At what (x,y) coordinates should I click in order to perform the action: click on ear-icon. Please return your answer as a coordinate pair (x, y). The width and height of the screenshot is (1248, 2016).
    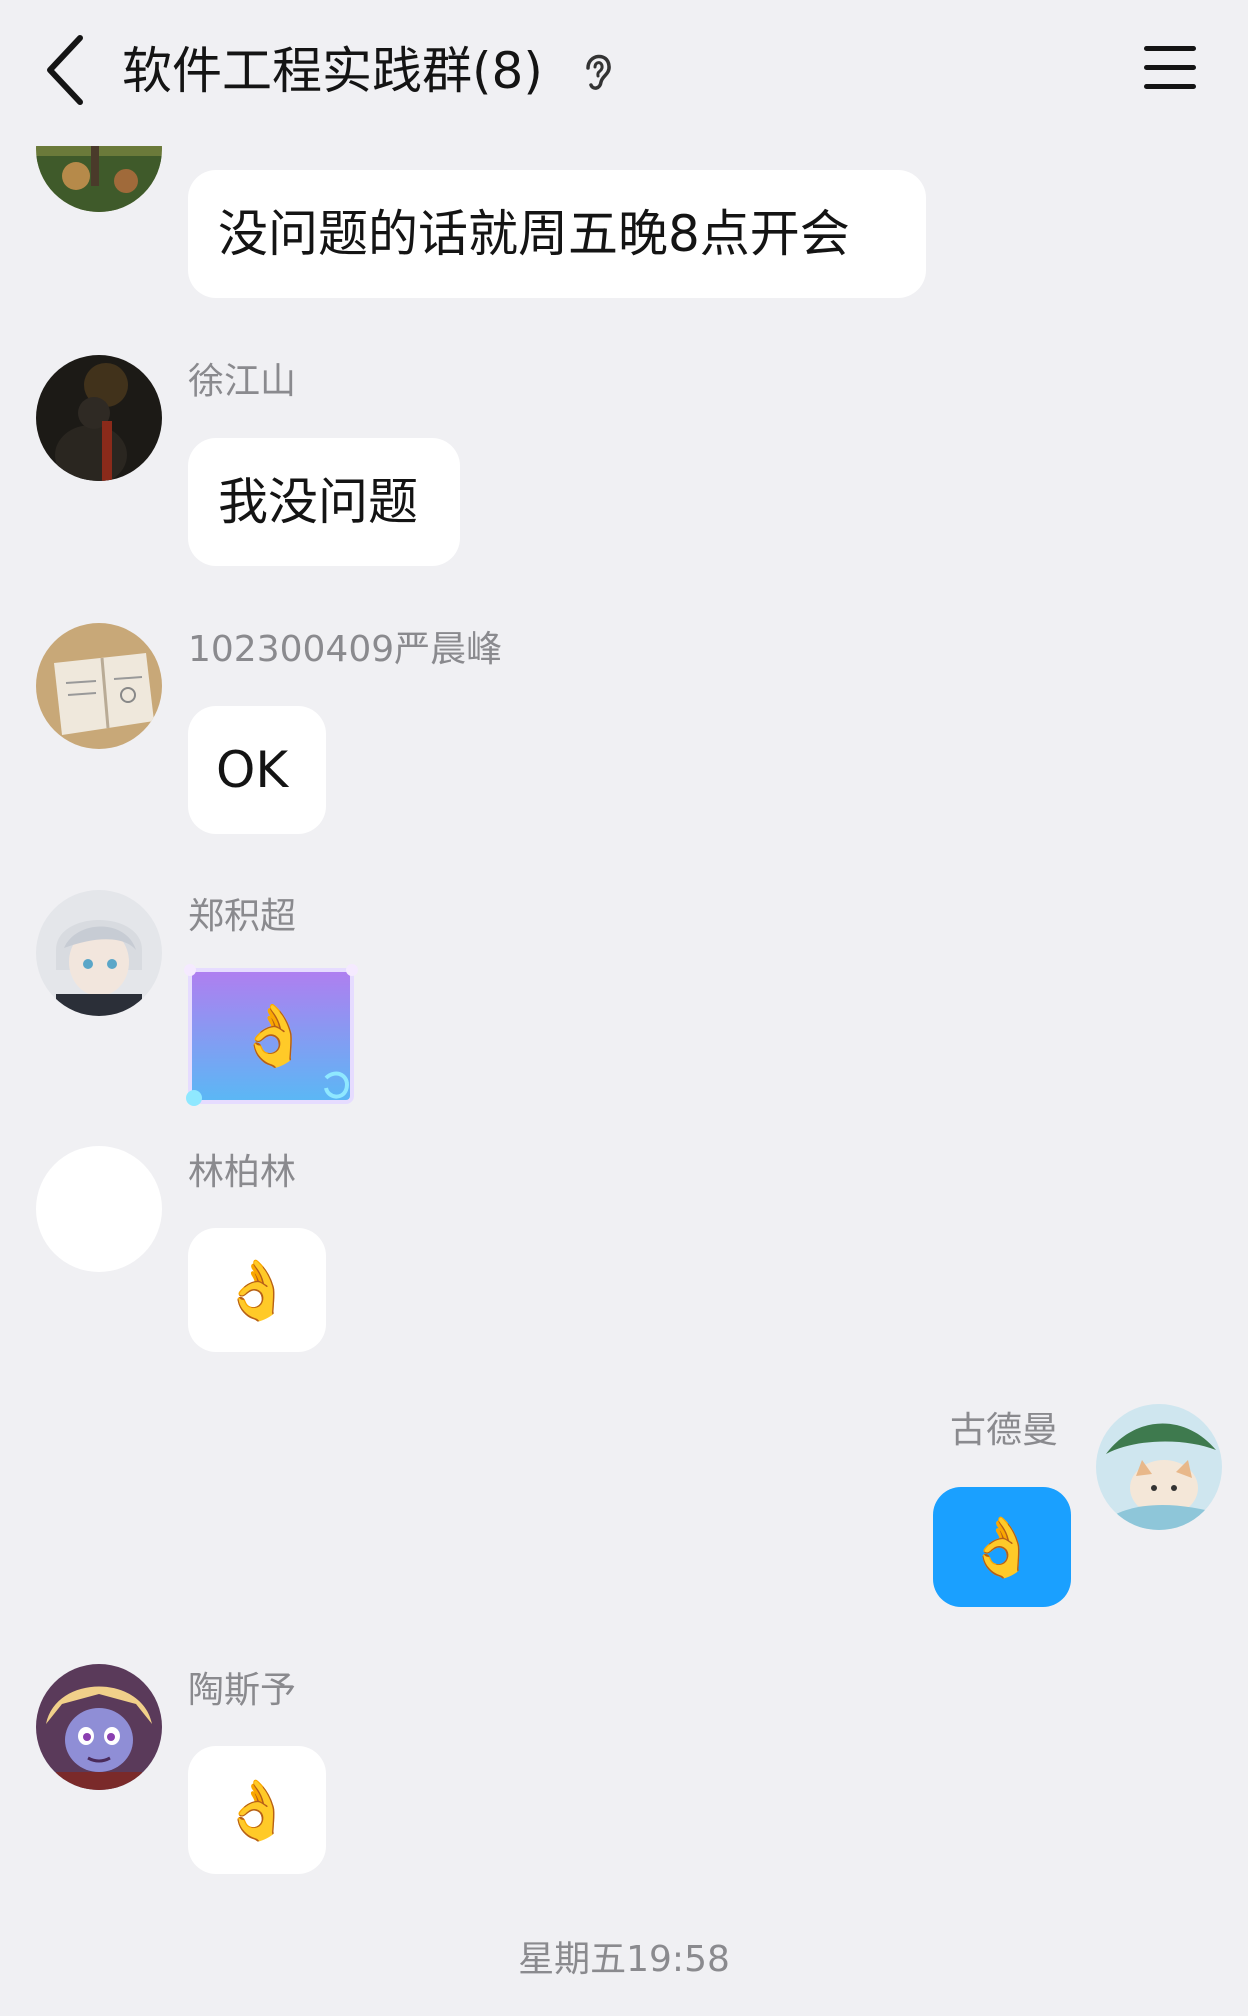
    Looking at the image, I should click on (598, 71).